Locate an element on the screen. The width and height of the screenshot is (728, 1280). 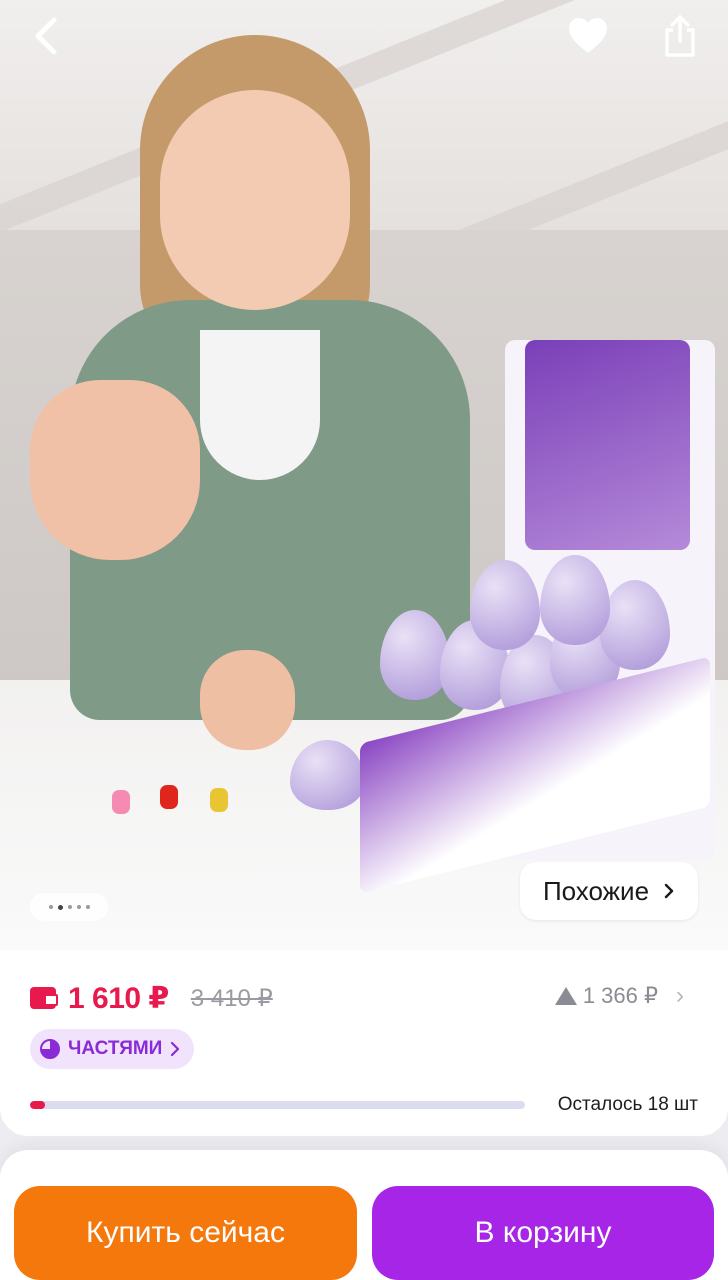
favorite-button is located at coordinates (588, 36).